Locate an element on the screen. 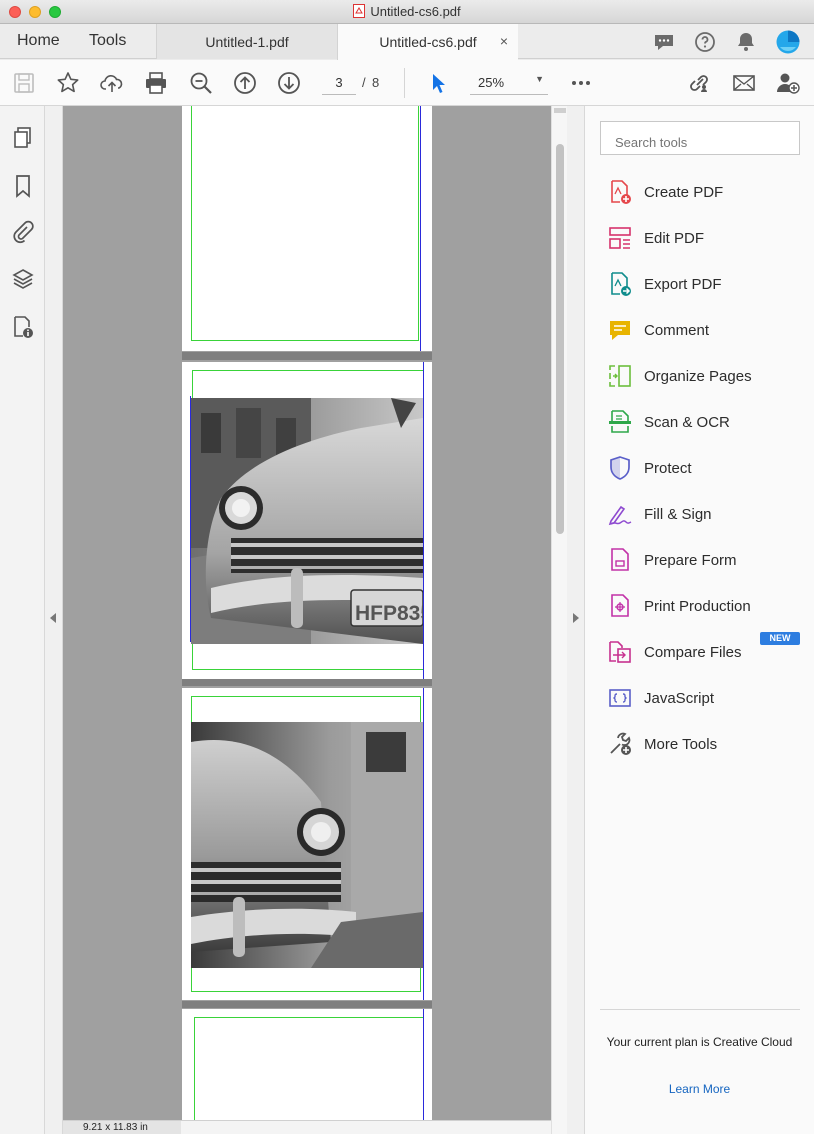 Image resolution: width=814 pixels, height=1134 pixels. tool-label: Comment is located at coordinates (677, 330).